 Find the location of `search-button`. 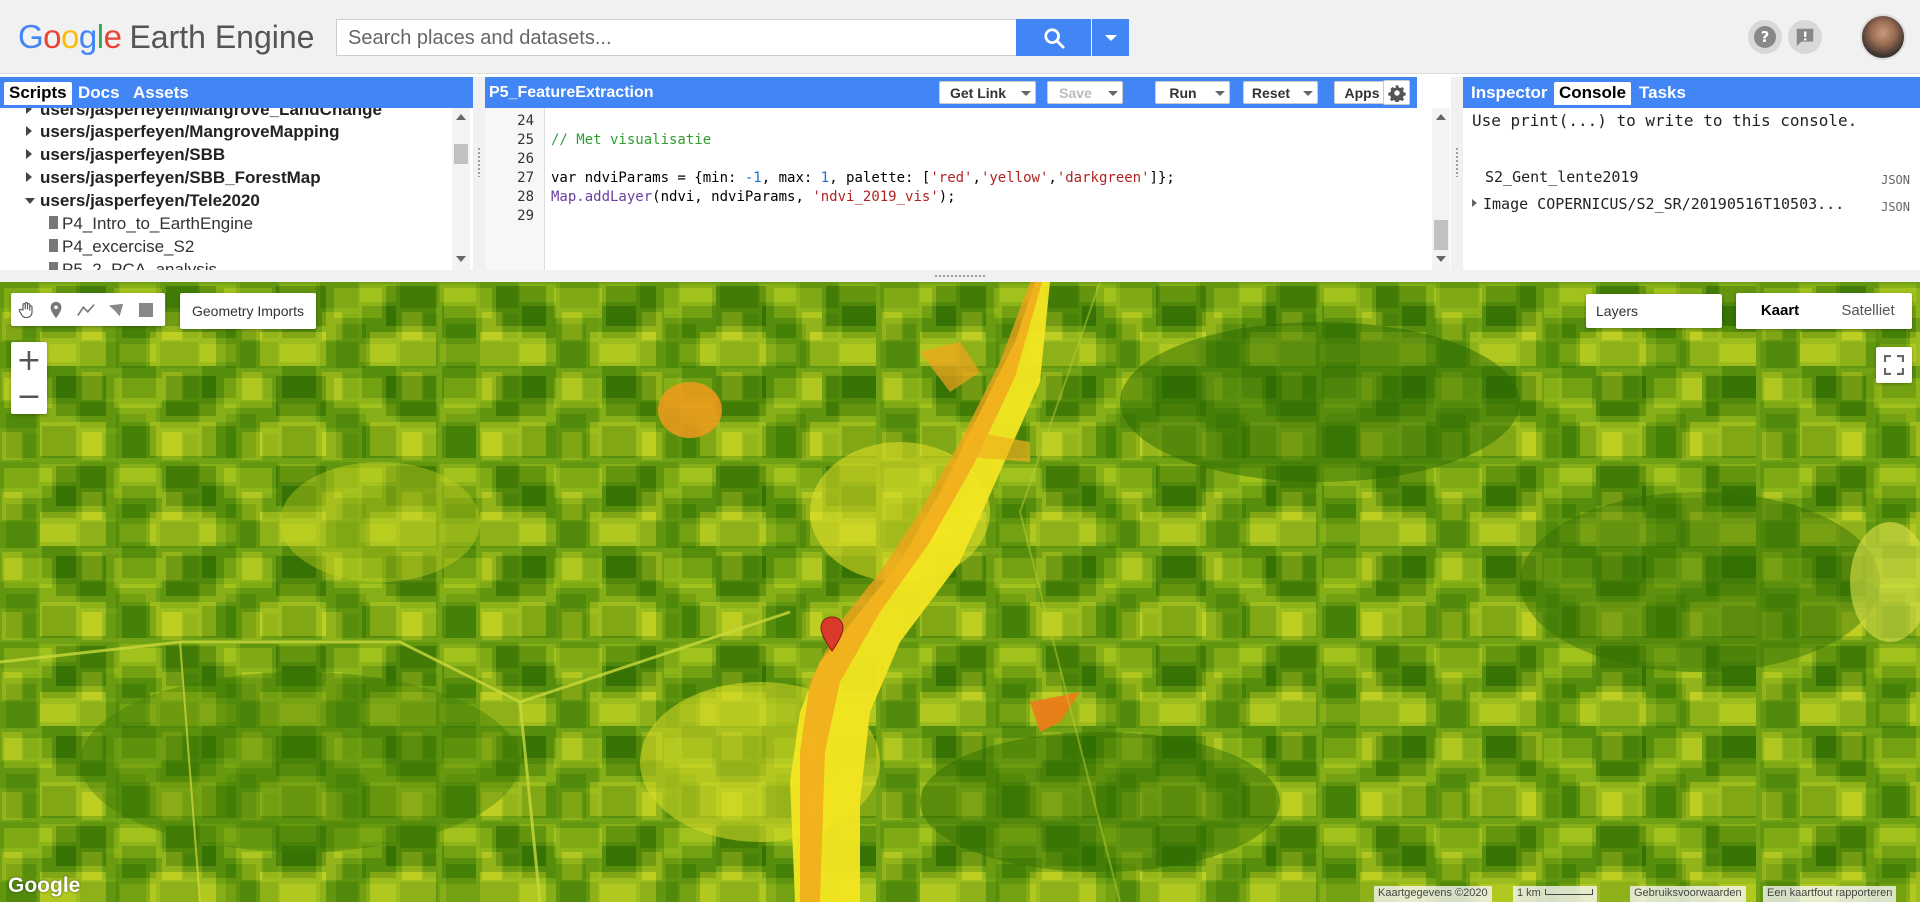

search-button is located at coordinates (1053, 37).